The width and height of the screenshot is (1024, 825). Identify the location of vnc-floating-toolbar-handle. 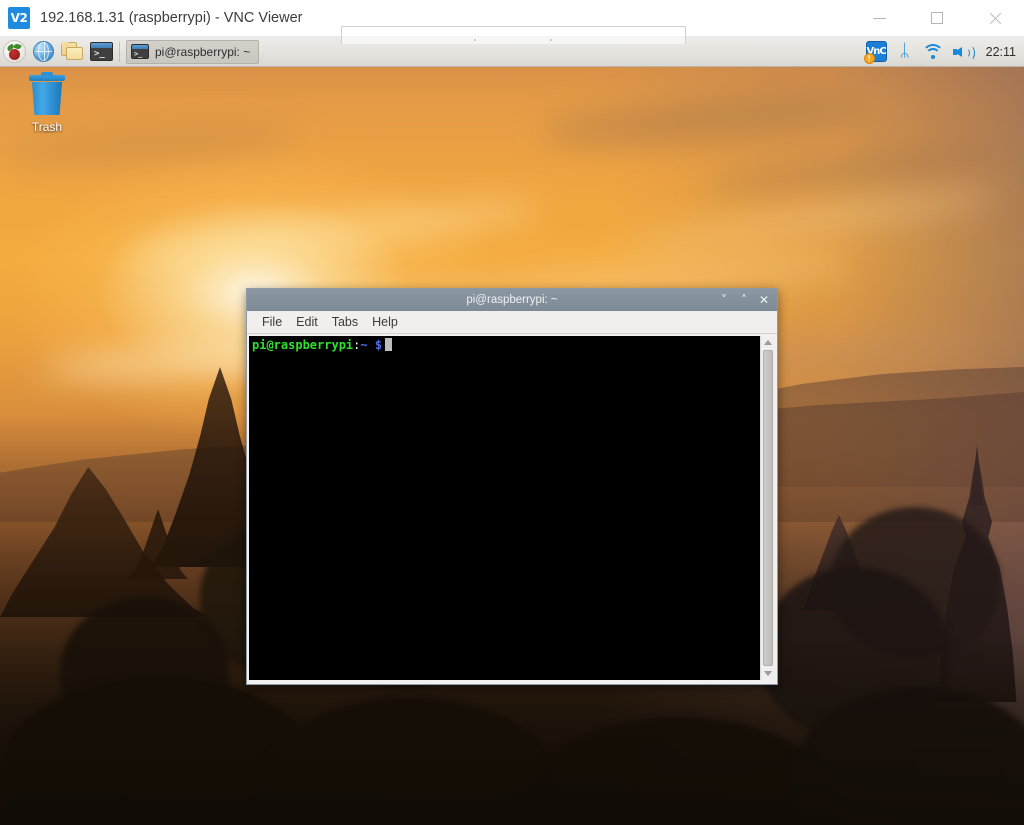
(513, 35).